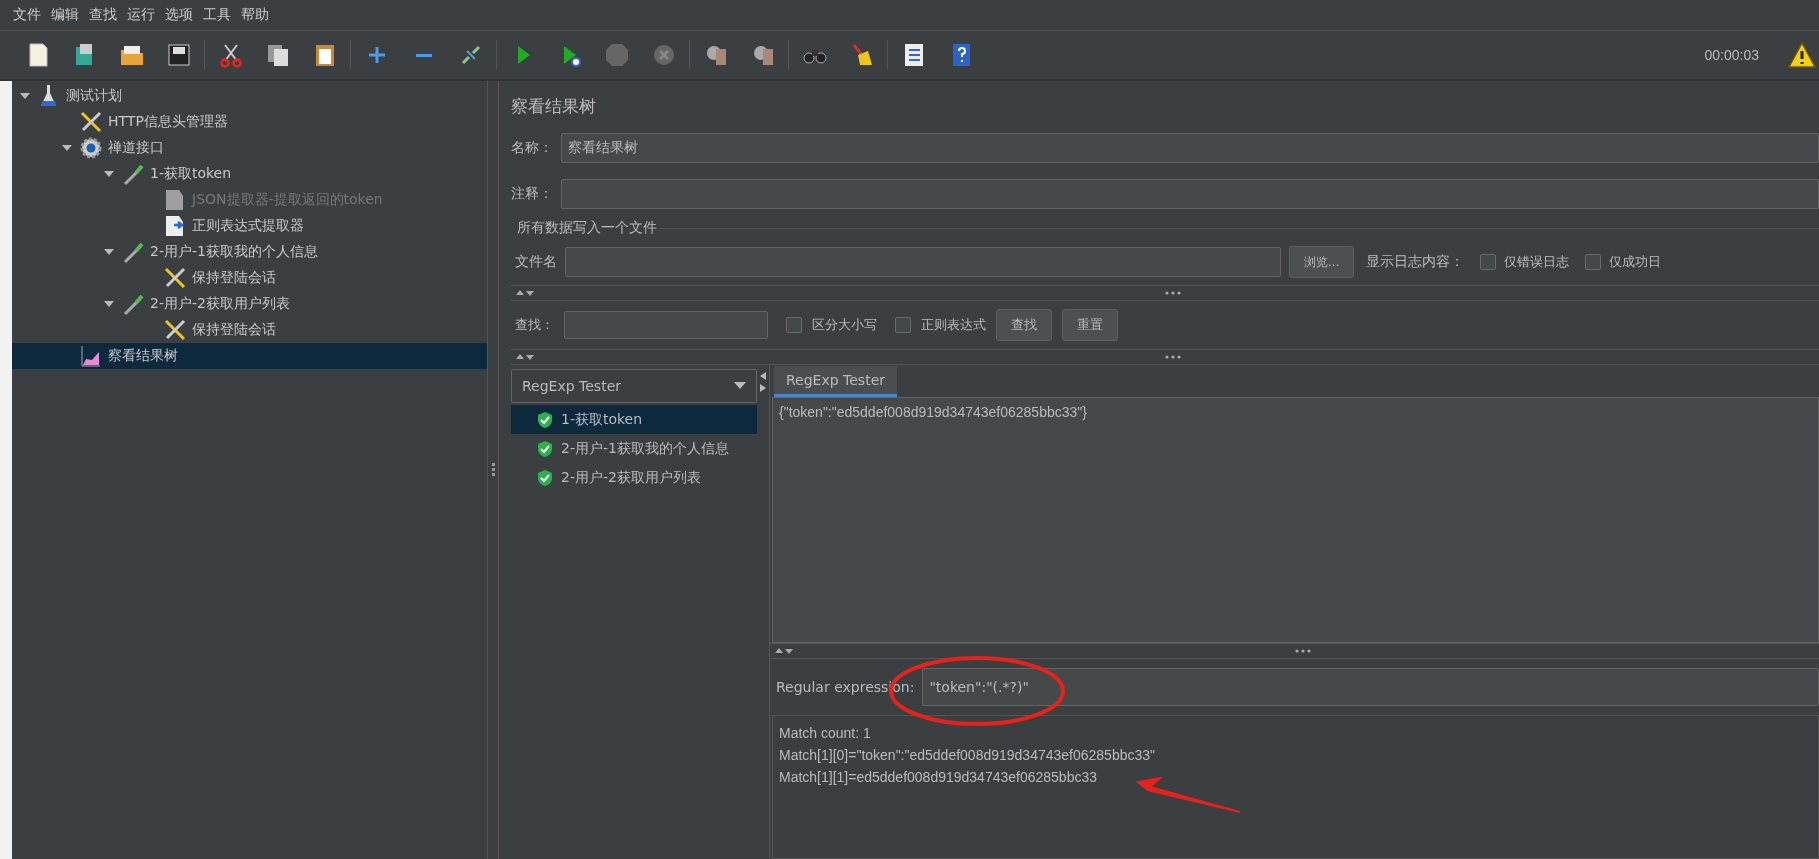  Describe the element at coordinates (532, 148) in the screenshot. I see `field-label: 名称：` at that location.